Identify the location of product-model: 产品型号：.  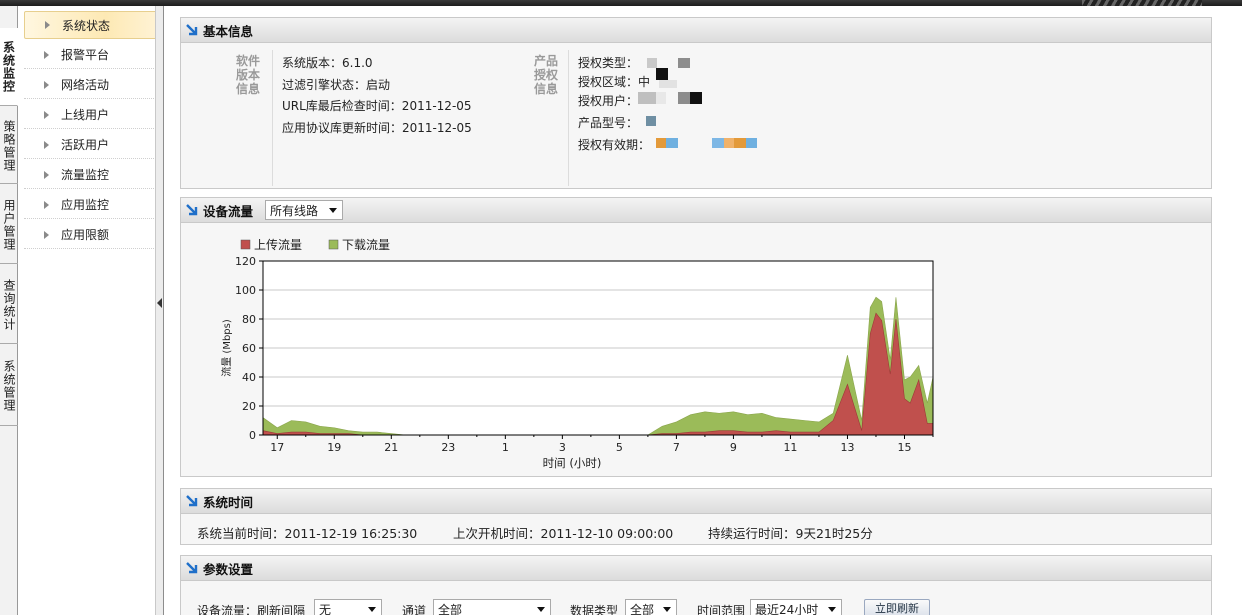
(608, 123).